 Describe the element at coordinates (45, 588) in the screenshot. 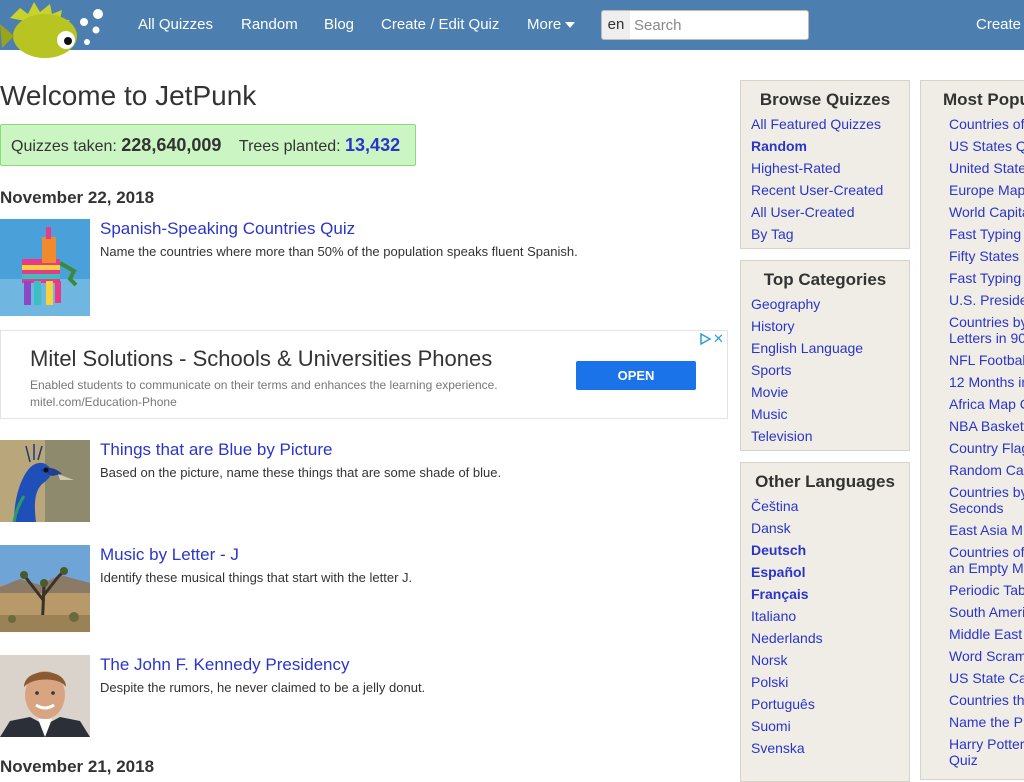

I see `joshua-tree-thumbnail` at that location.